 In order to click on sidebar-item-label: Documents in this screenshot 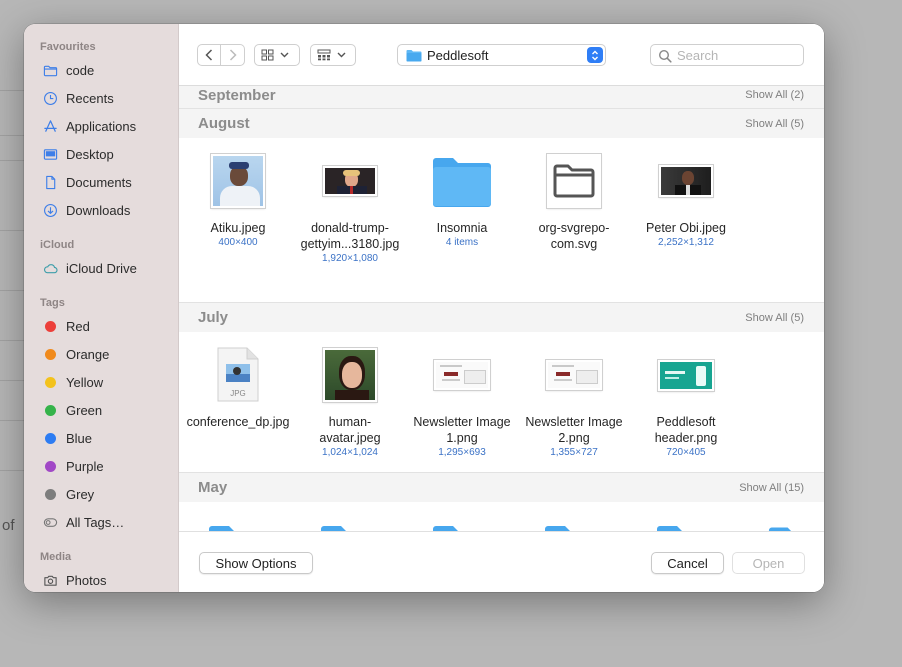, I will do `click(99, 182)`.